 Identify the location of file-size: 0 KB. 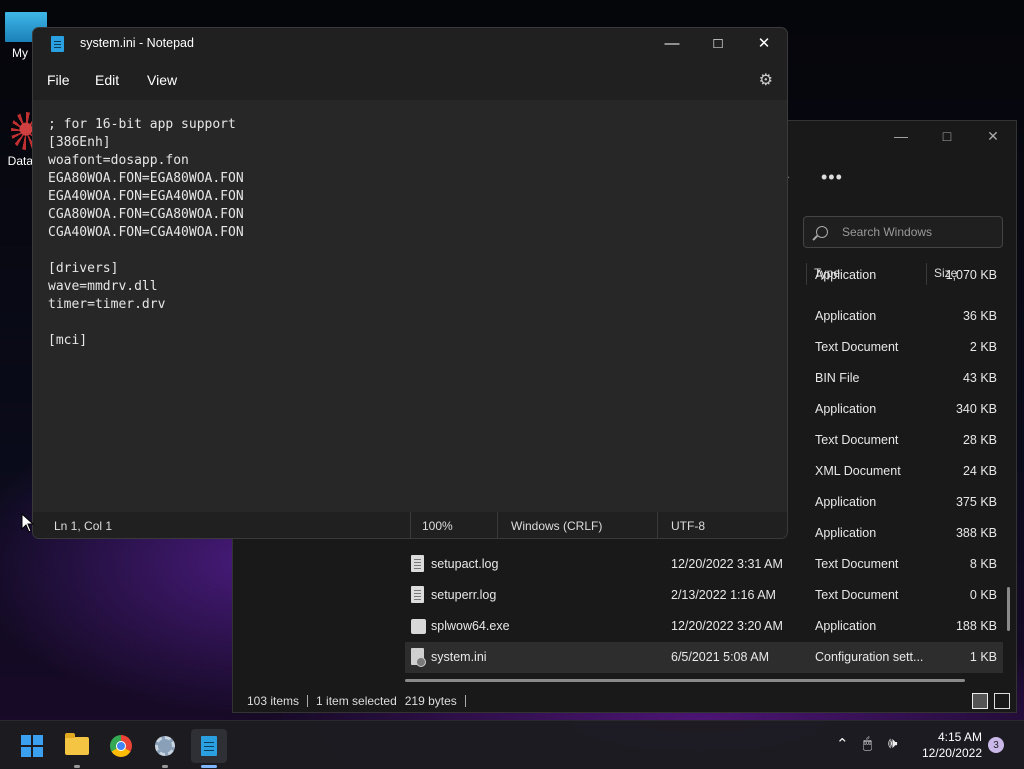
(983, 595).